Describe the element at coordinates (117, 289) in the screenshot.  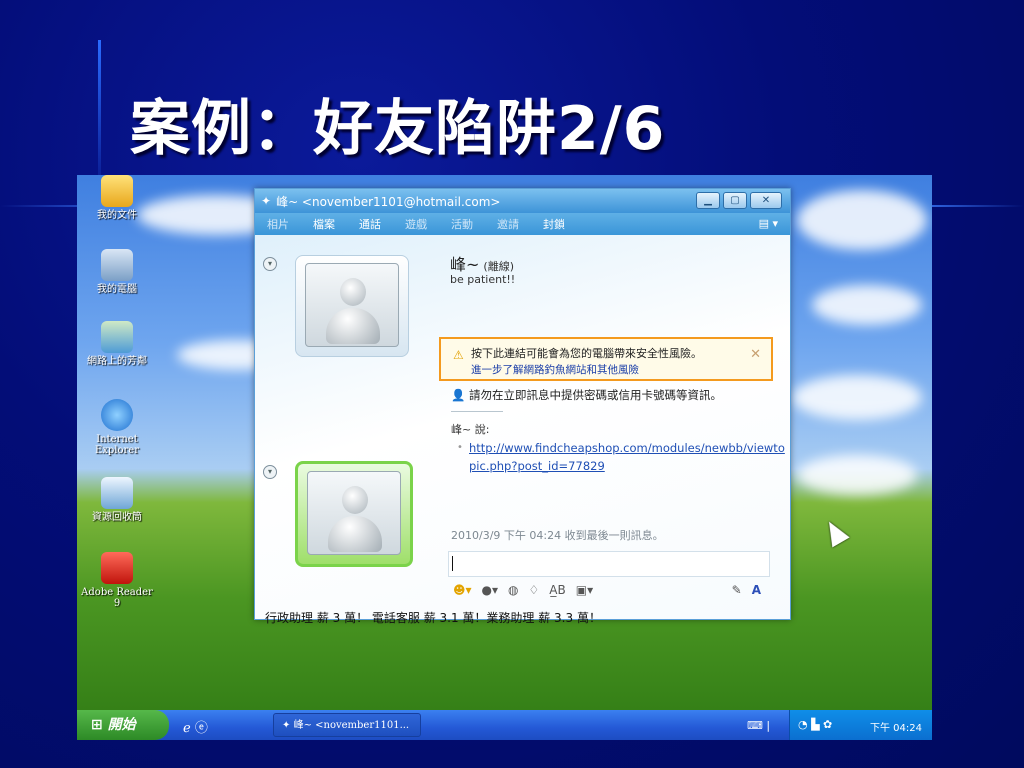
I see `desktop-icon-label: 我的電腦` at that location.